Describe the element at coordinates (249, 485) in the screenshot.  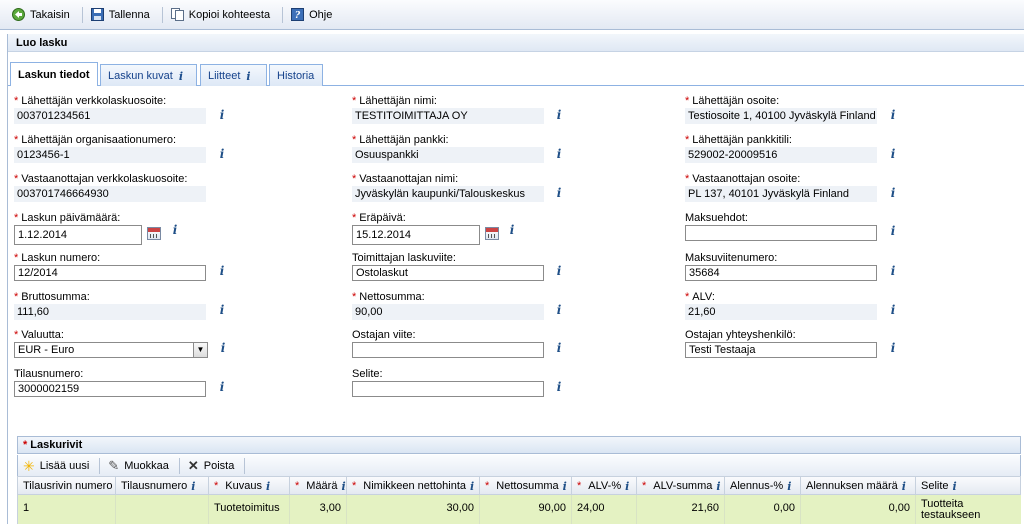
I see `column-header: * Kuvaus i` at that location.